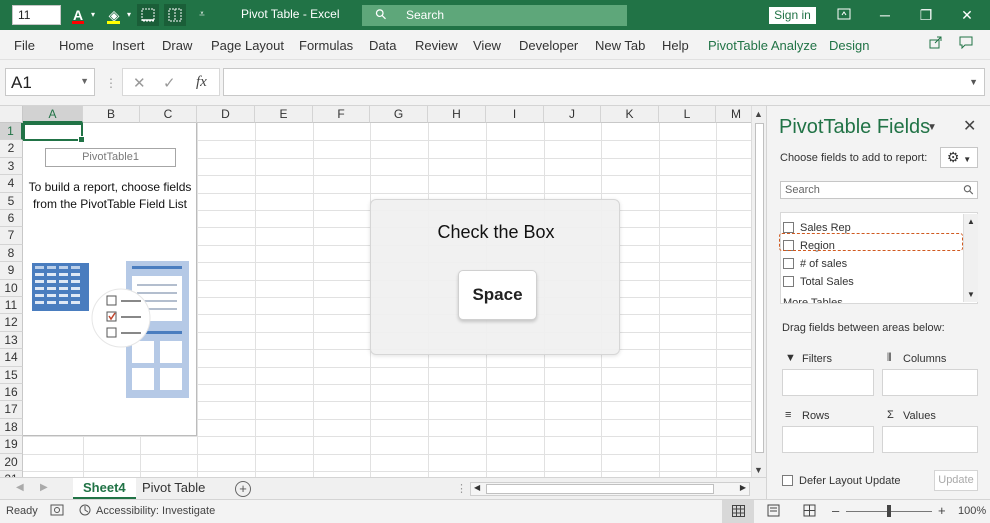 The height and width of the screenshot is (523, 990). I want to click on merge-cells-icon, so click(175, 15).